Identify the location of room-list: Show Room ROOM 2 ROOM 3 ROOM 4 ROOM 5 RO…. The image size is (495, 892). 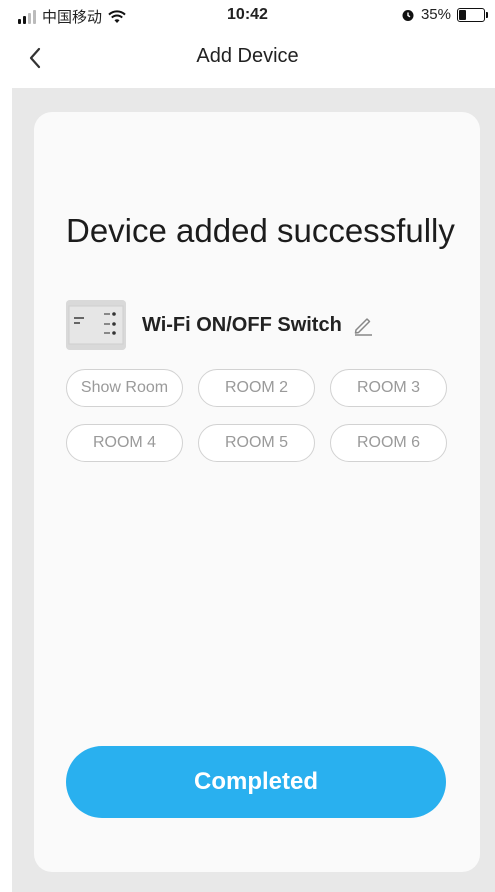
(256, 415).